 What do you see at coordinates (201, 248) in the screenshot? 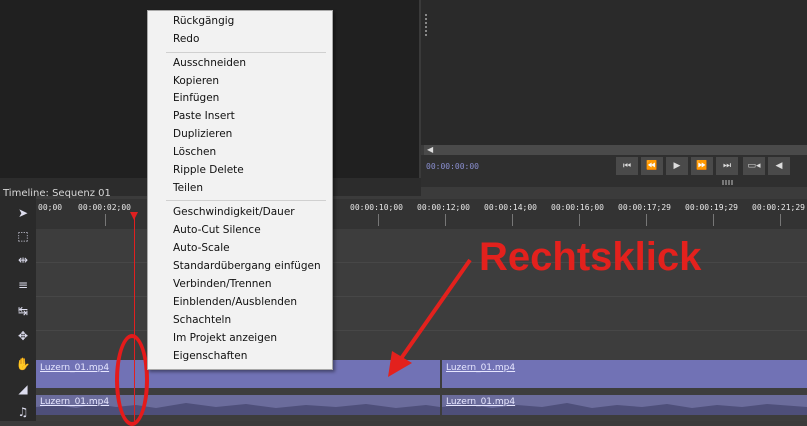
I see `menu-item-auto-scale: Auto-Scale` at bounding box center [201, 248].